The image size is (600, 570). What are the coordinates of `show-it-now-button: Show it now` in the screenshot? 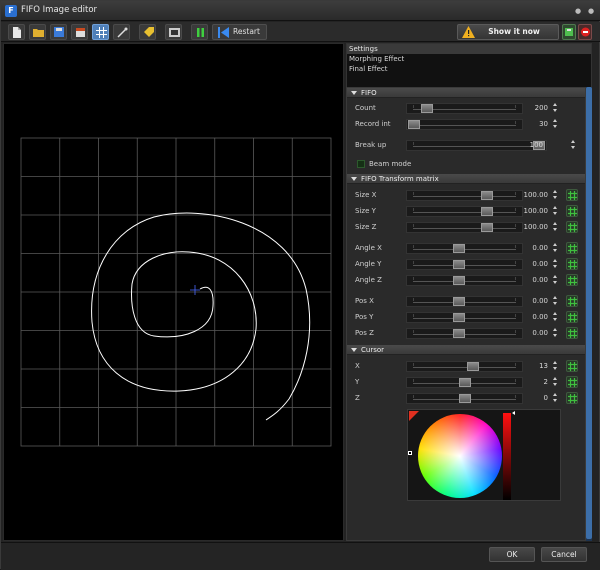 It's located at (508, 32).